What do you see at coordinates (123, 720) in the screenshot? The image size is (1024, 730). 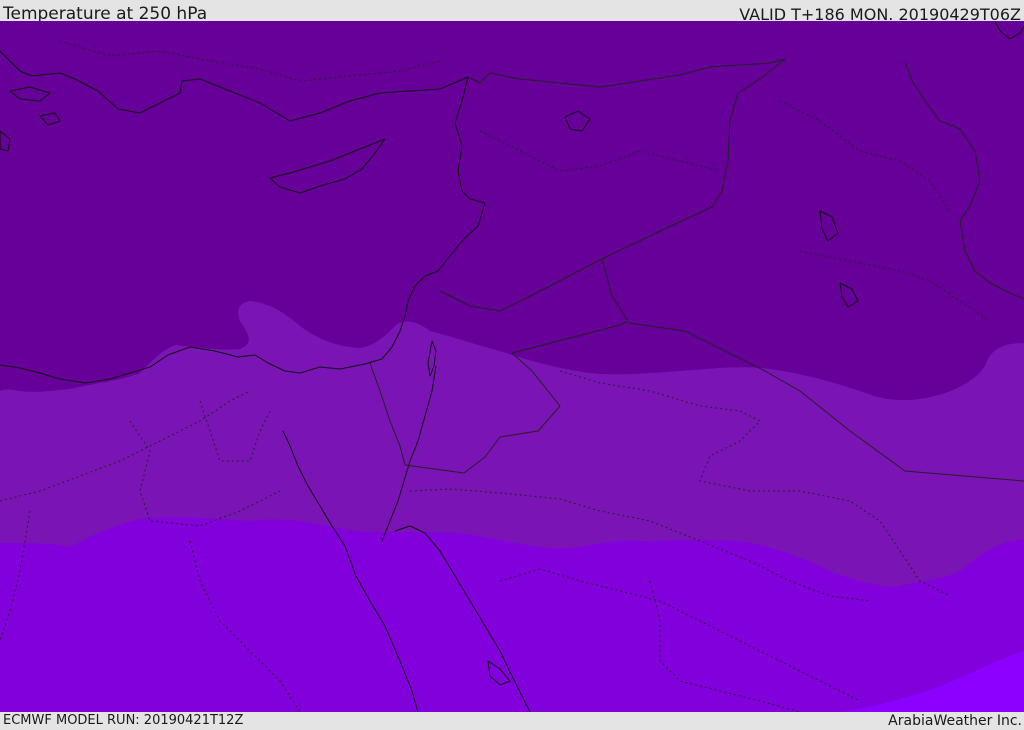 I see `model-run-label: ECMWF MODEL RUN: 20190421T12Z` at bounding box center [123, 720].